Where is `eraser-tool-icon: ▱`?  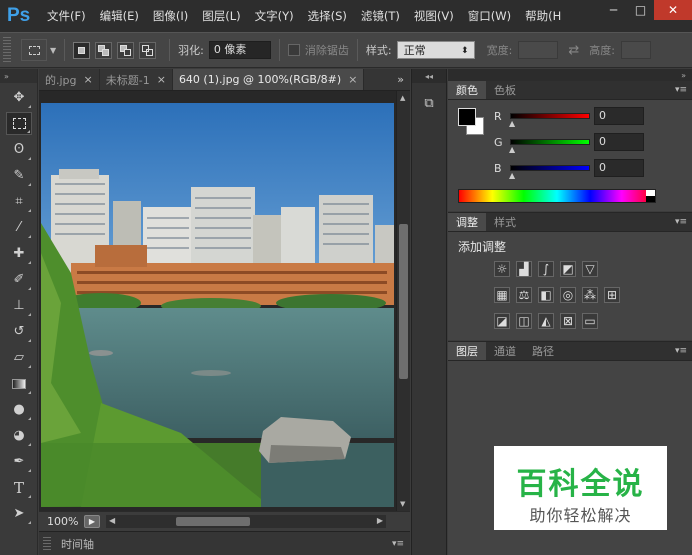
eraser-tool-icon: ▱ is located at coordinates (19, 357).